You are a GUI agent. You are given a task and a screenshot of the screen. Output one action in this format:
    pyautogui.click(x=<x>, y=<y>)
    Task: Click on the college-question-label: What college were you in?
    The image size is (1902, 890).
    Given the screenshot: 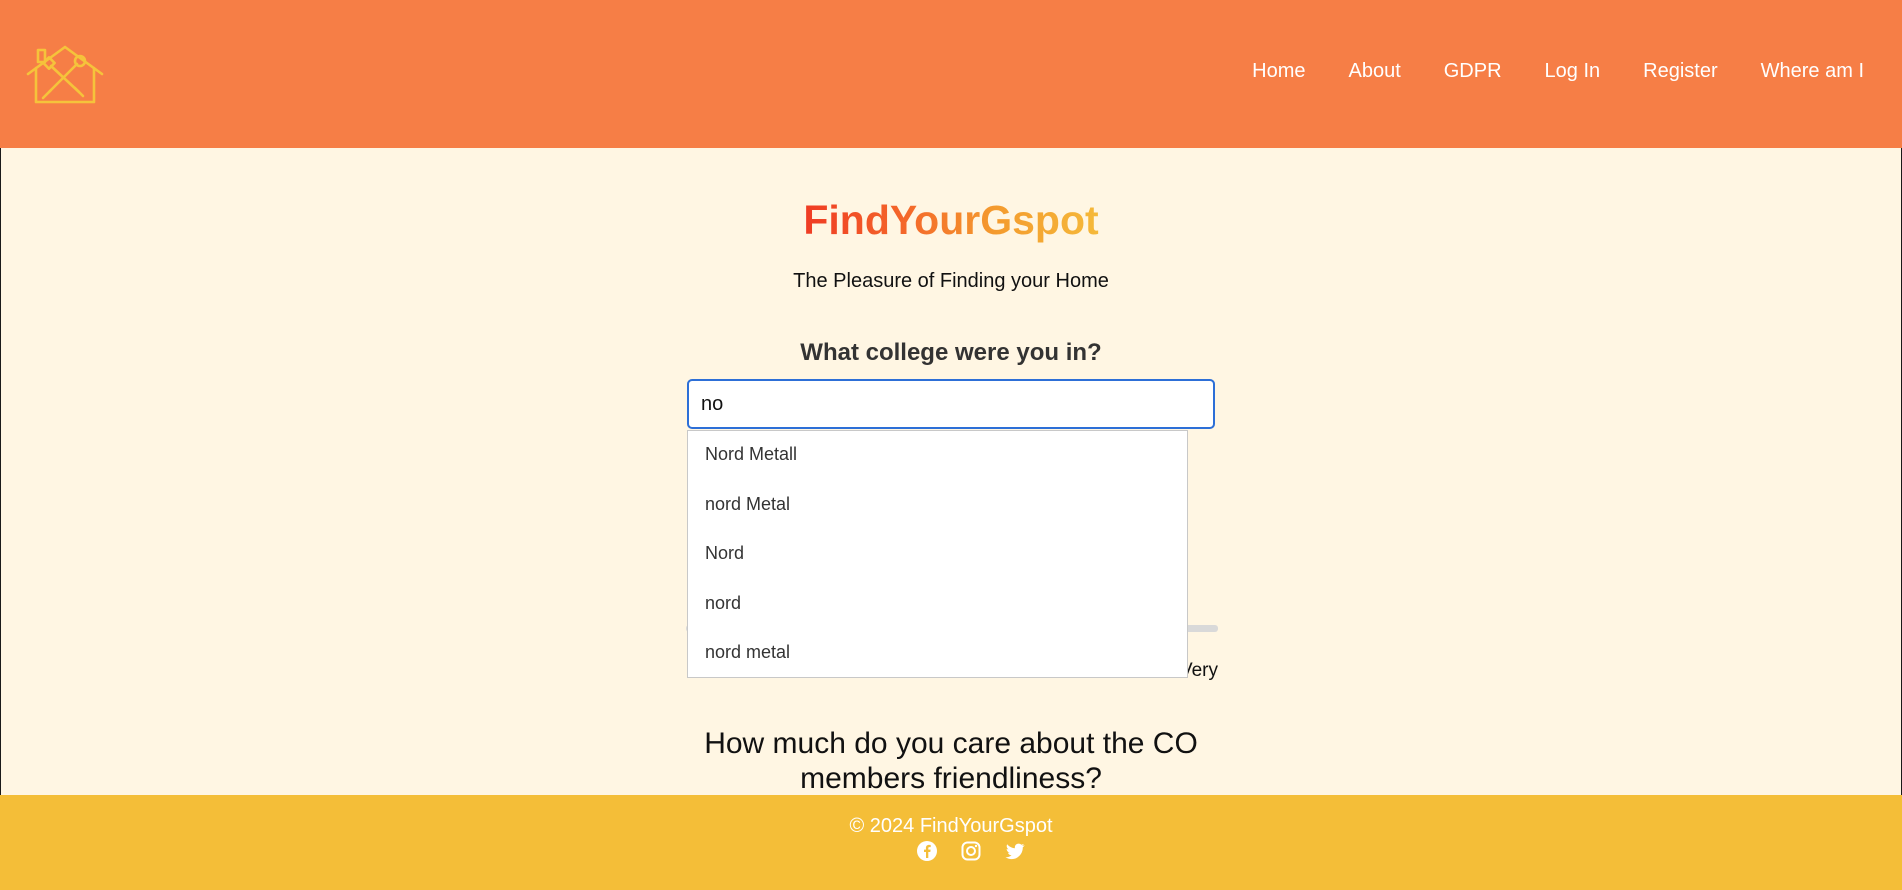 What is the action you would take?
    pyautogui.click(x=951, y=352)
    